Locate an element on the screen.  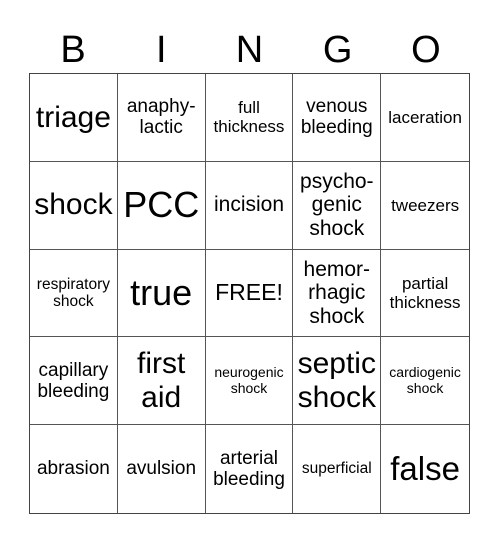
cell-text: cardiogenic shock is located at coordinates (425, 380).